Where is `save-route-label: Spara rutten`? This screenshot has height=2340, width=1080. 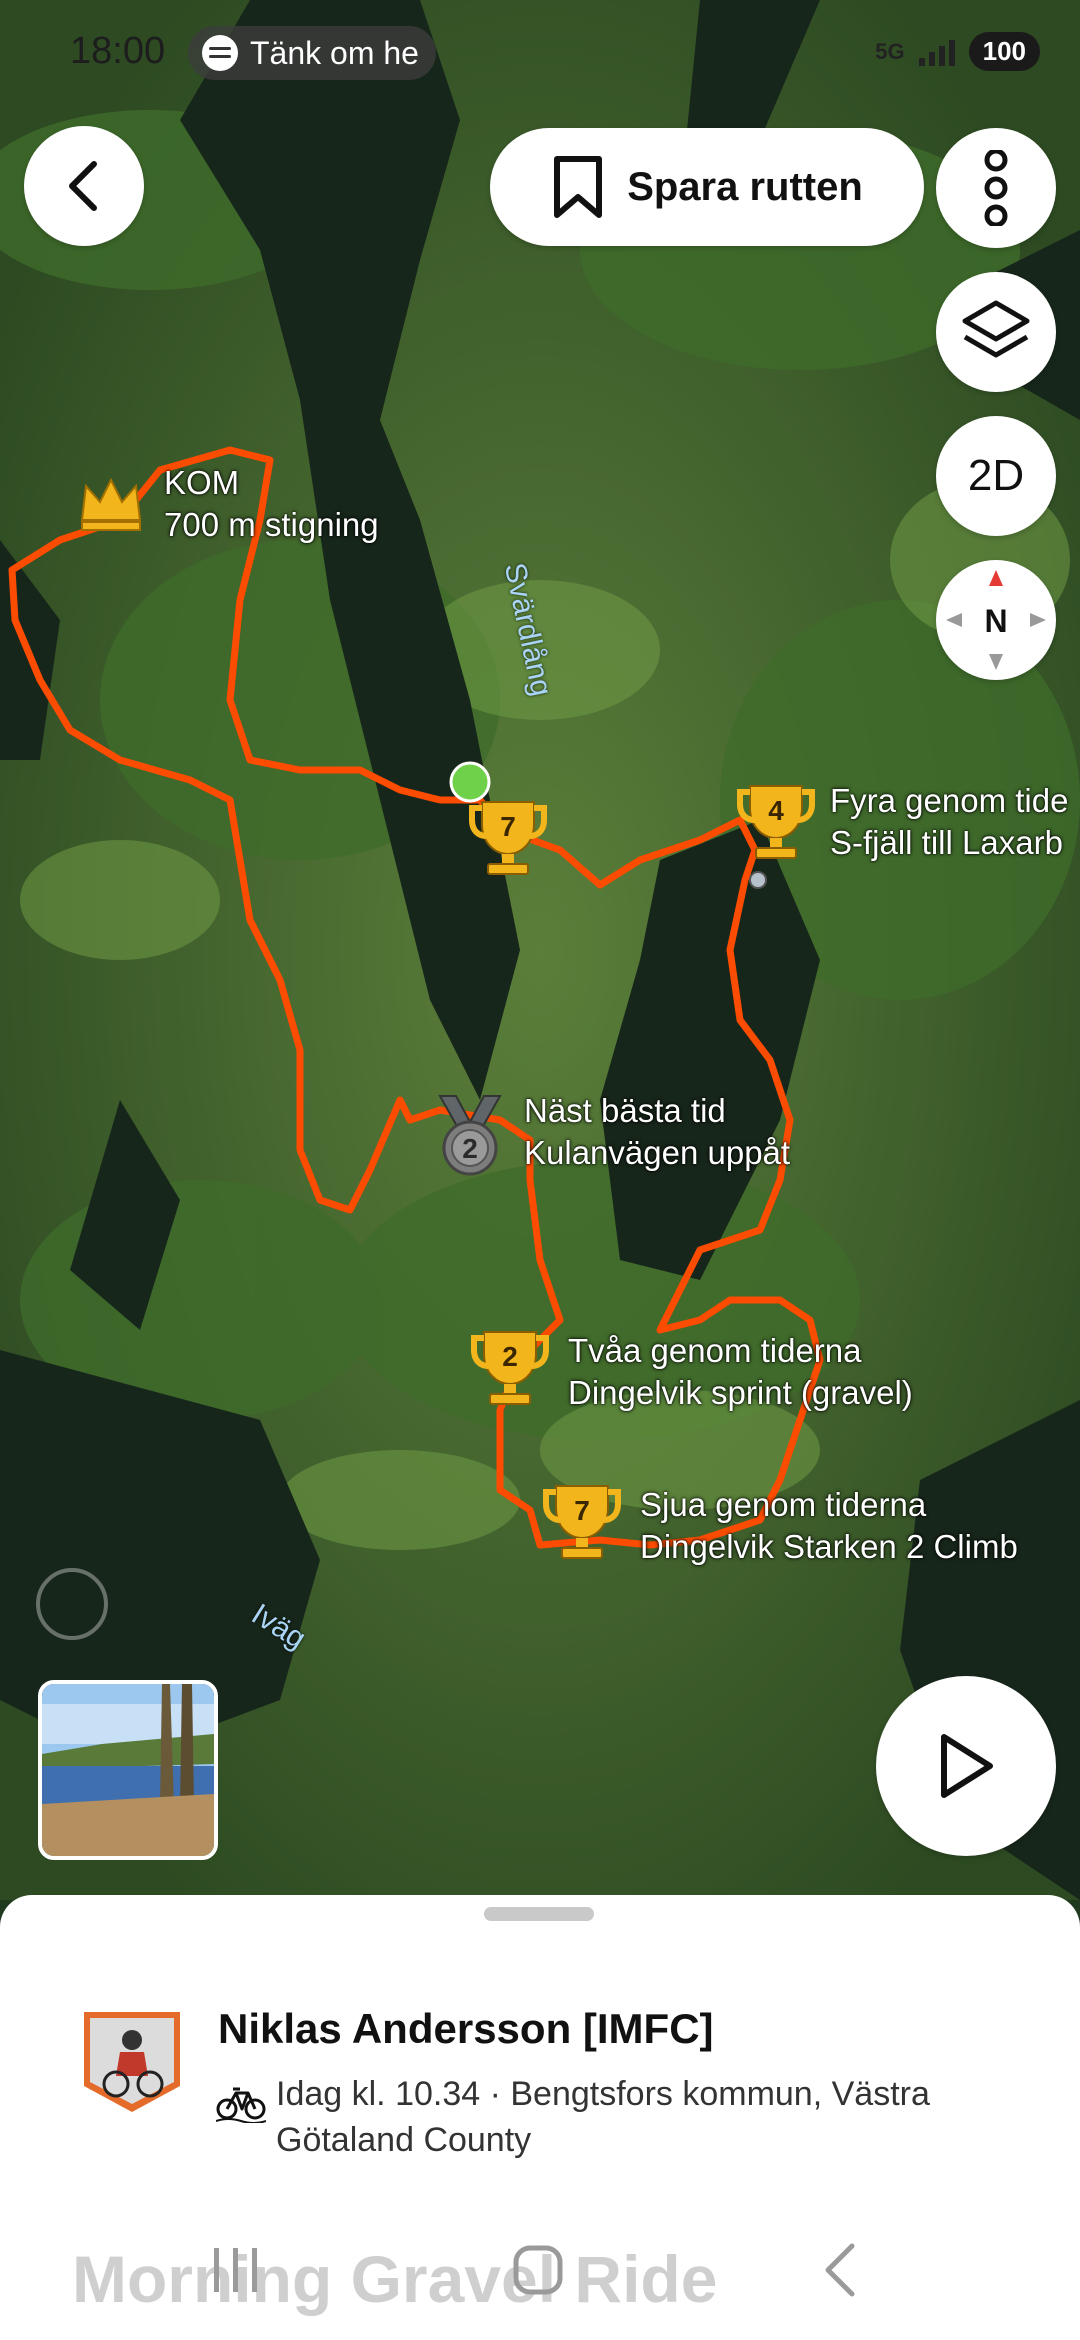 save-route-label: Spara rutten is located at coordinates (745, 186).